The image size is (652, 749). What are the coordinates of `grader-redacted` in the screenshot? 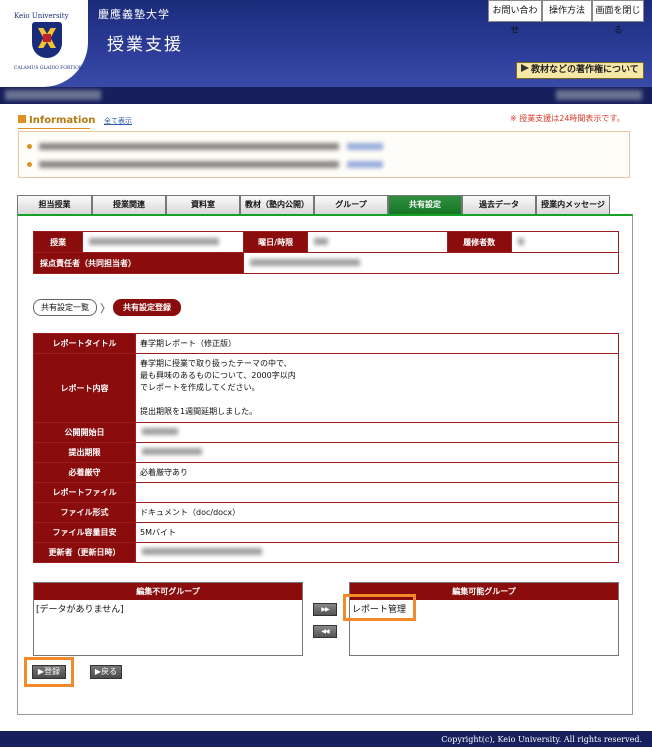 It's located at (431, 263).